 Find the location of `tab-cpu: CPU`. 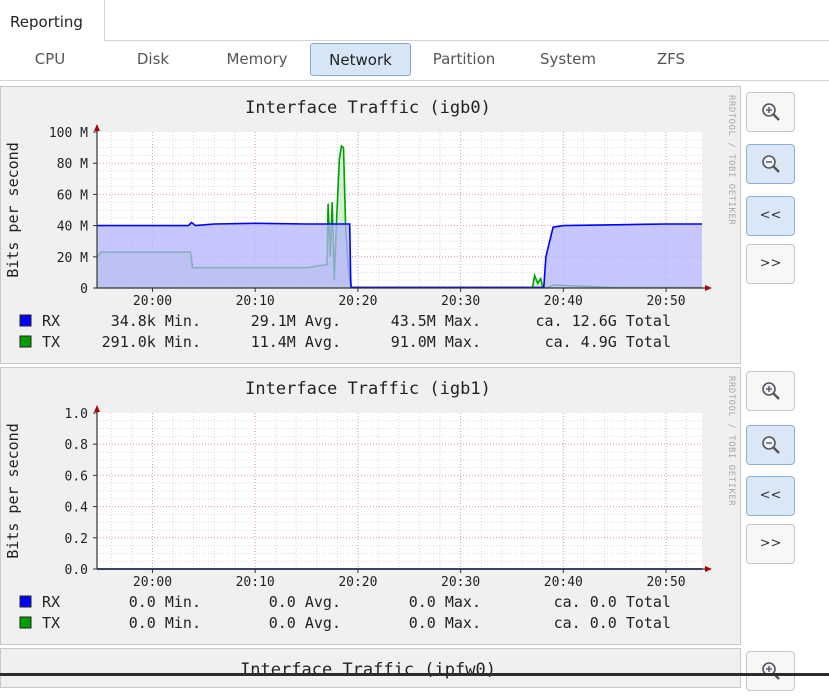

tab-cpu: CPU is located at coordinates (50, 59).